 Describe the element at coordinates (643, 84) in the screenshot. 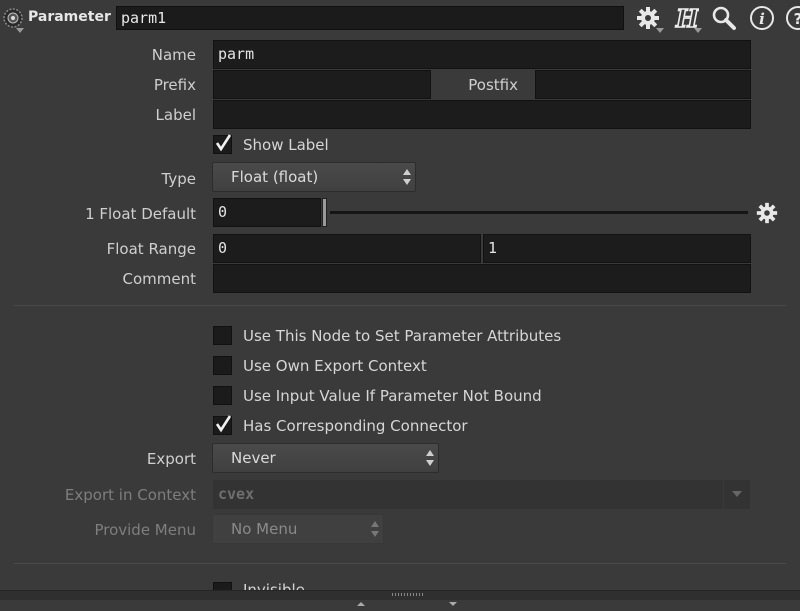

I see `postfix-field` at that location.